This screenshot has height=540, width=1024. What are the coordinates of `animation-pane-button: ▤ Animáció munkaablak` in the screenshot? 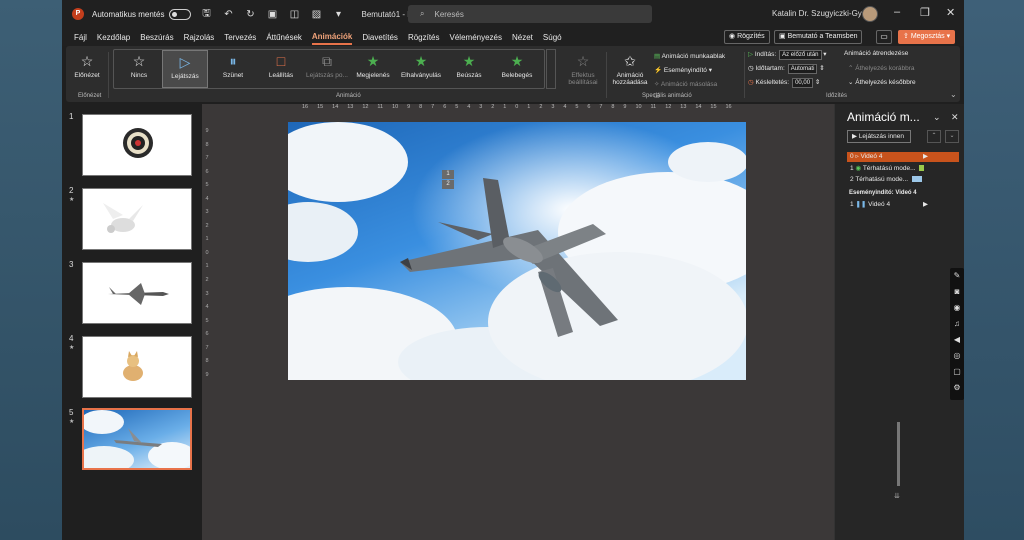 It's located at (689, 56).